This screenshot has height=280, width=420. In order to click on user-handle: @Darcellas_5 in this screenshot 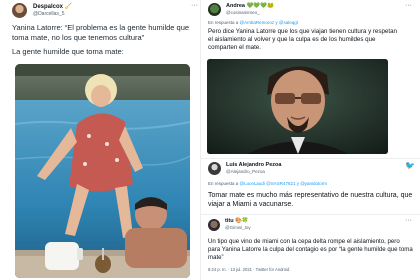, I will do `click(48, 14)`.